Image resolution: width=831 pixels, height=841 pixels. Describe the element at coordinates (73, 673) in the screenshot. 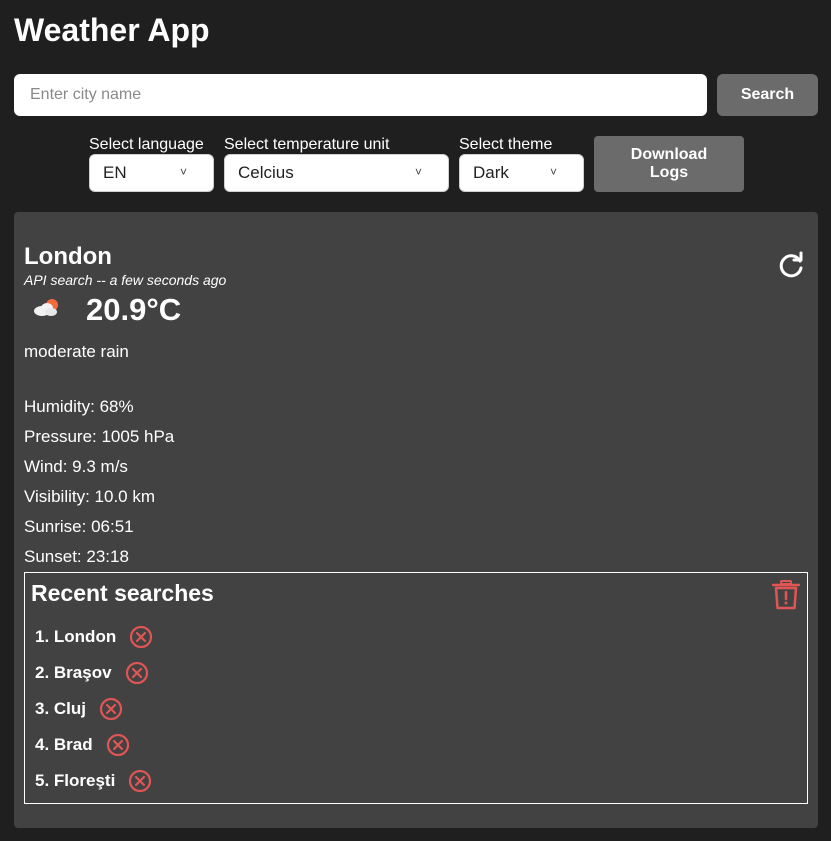

I see `recent-item-label: 2. Braşov` at that location.